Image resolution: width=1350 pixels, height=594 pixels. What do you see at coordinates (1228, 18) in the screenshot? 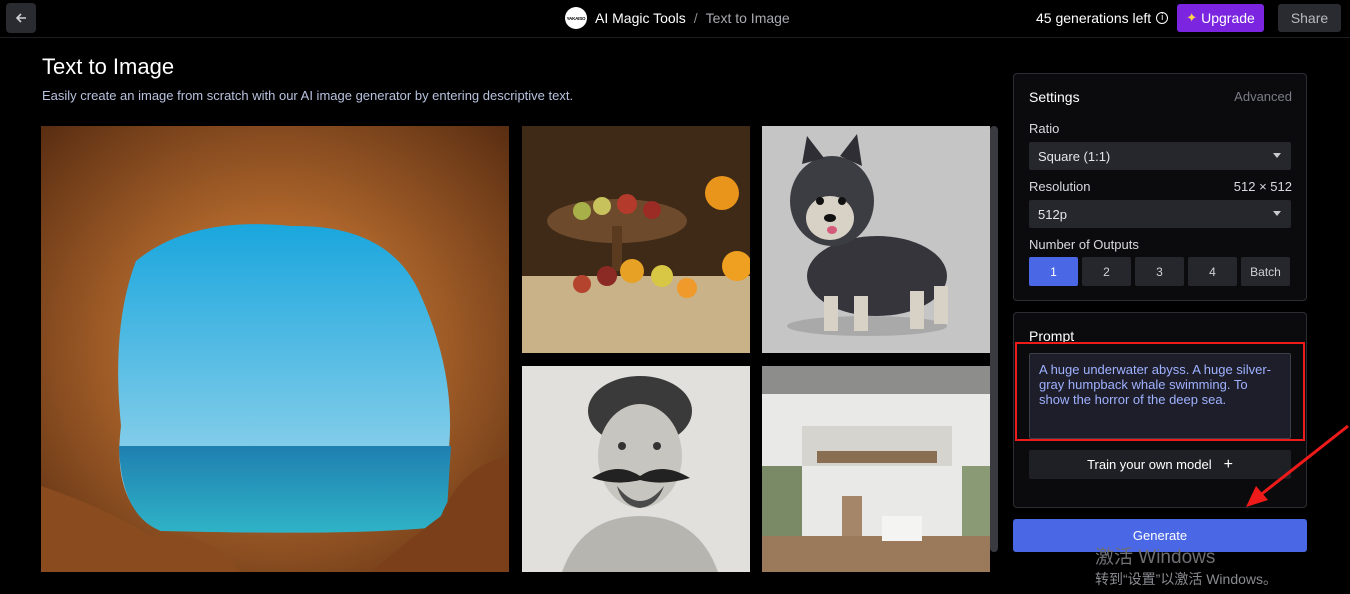
I see `upgrade-label: Upgrade` at bounding box center [1228, 18].